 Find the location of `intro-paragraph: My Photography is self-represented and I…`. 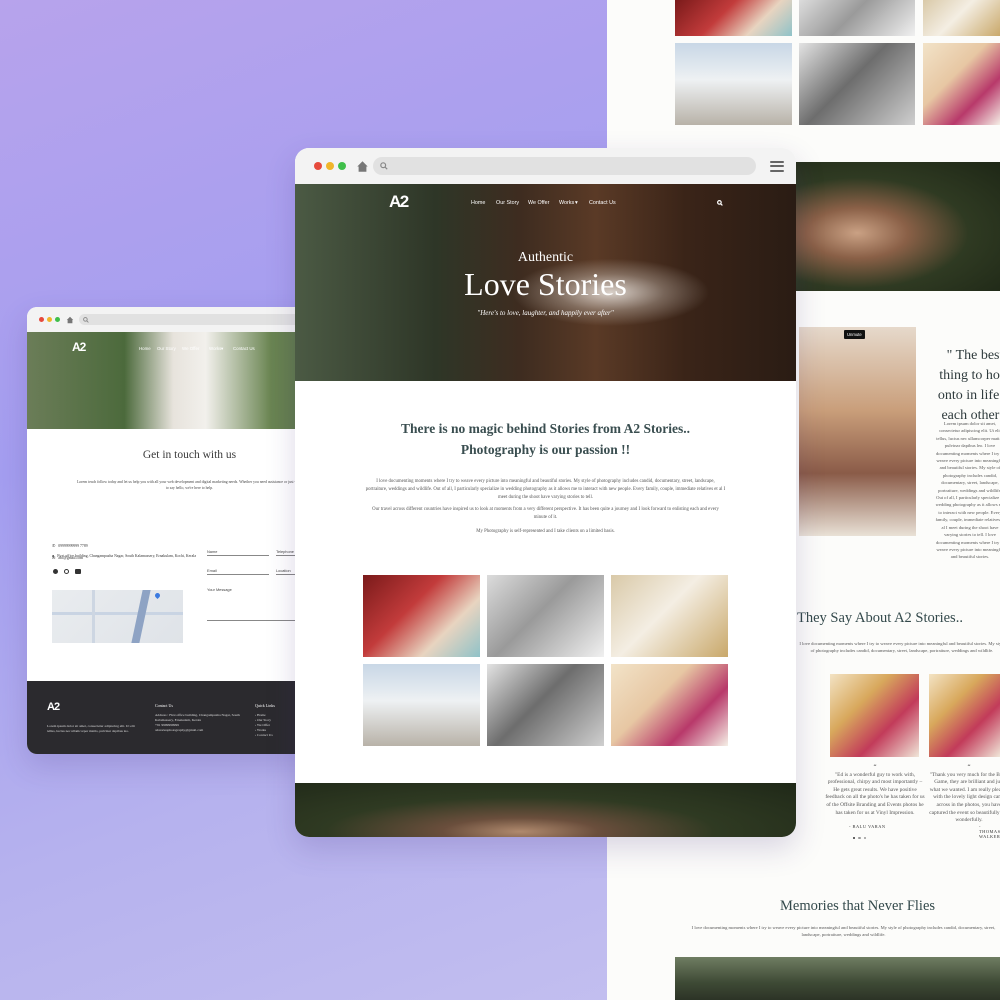

intro-paragraph: My Photography is self-represented and I… is located at coordinates (545, 531).